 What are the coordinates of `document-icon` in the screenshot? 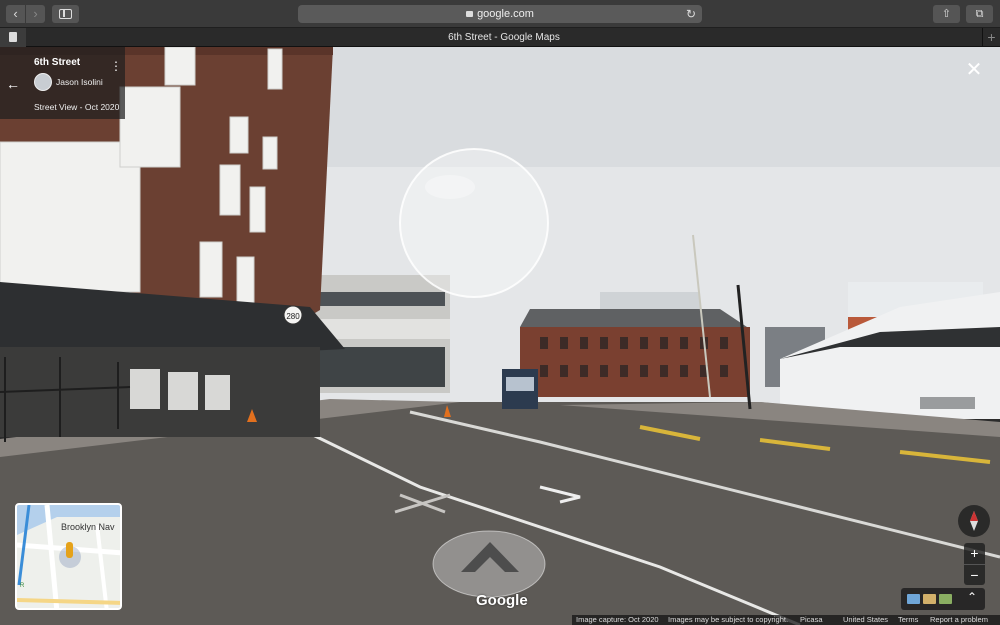 It's located at (13, 37).